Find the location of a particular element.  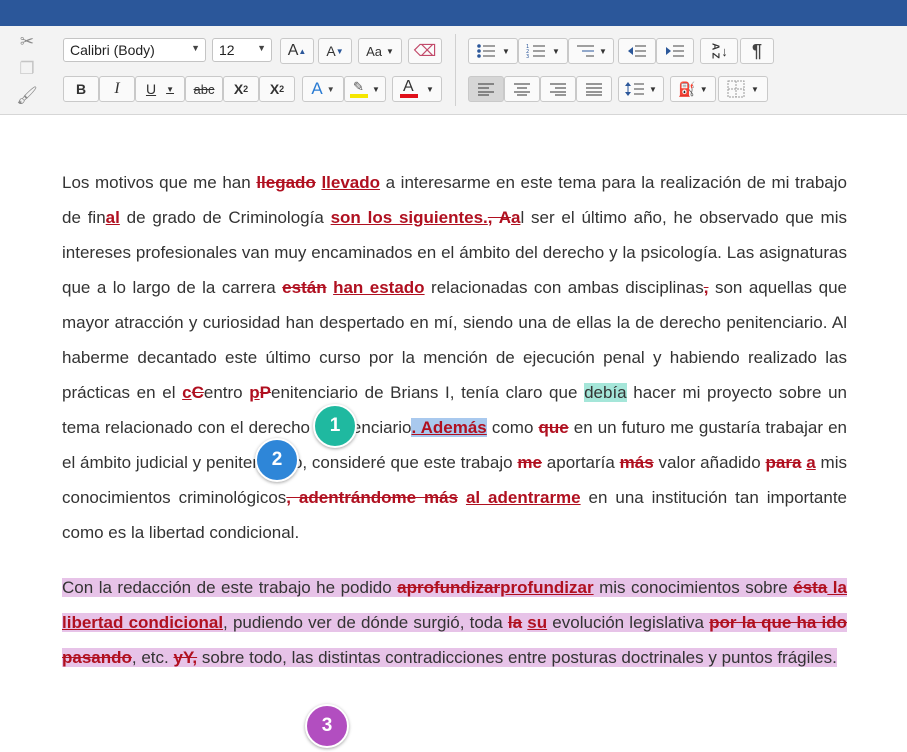

subscript-button: X2 is located at coordinates (241, 89).